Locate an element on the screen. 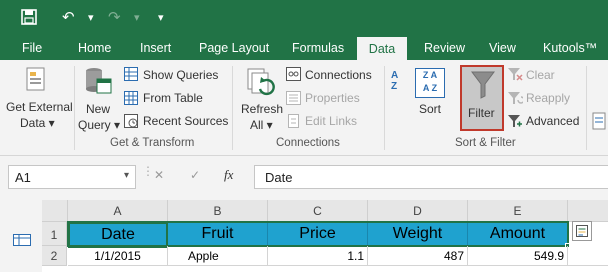 The image size is (608, 272). new-query-button-line2: Query ▾ is located at coordinates (99, 125).